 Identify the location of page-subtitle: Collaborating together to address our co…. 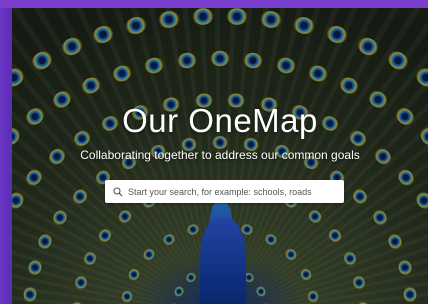
(220, 155).